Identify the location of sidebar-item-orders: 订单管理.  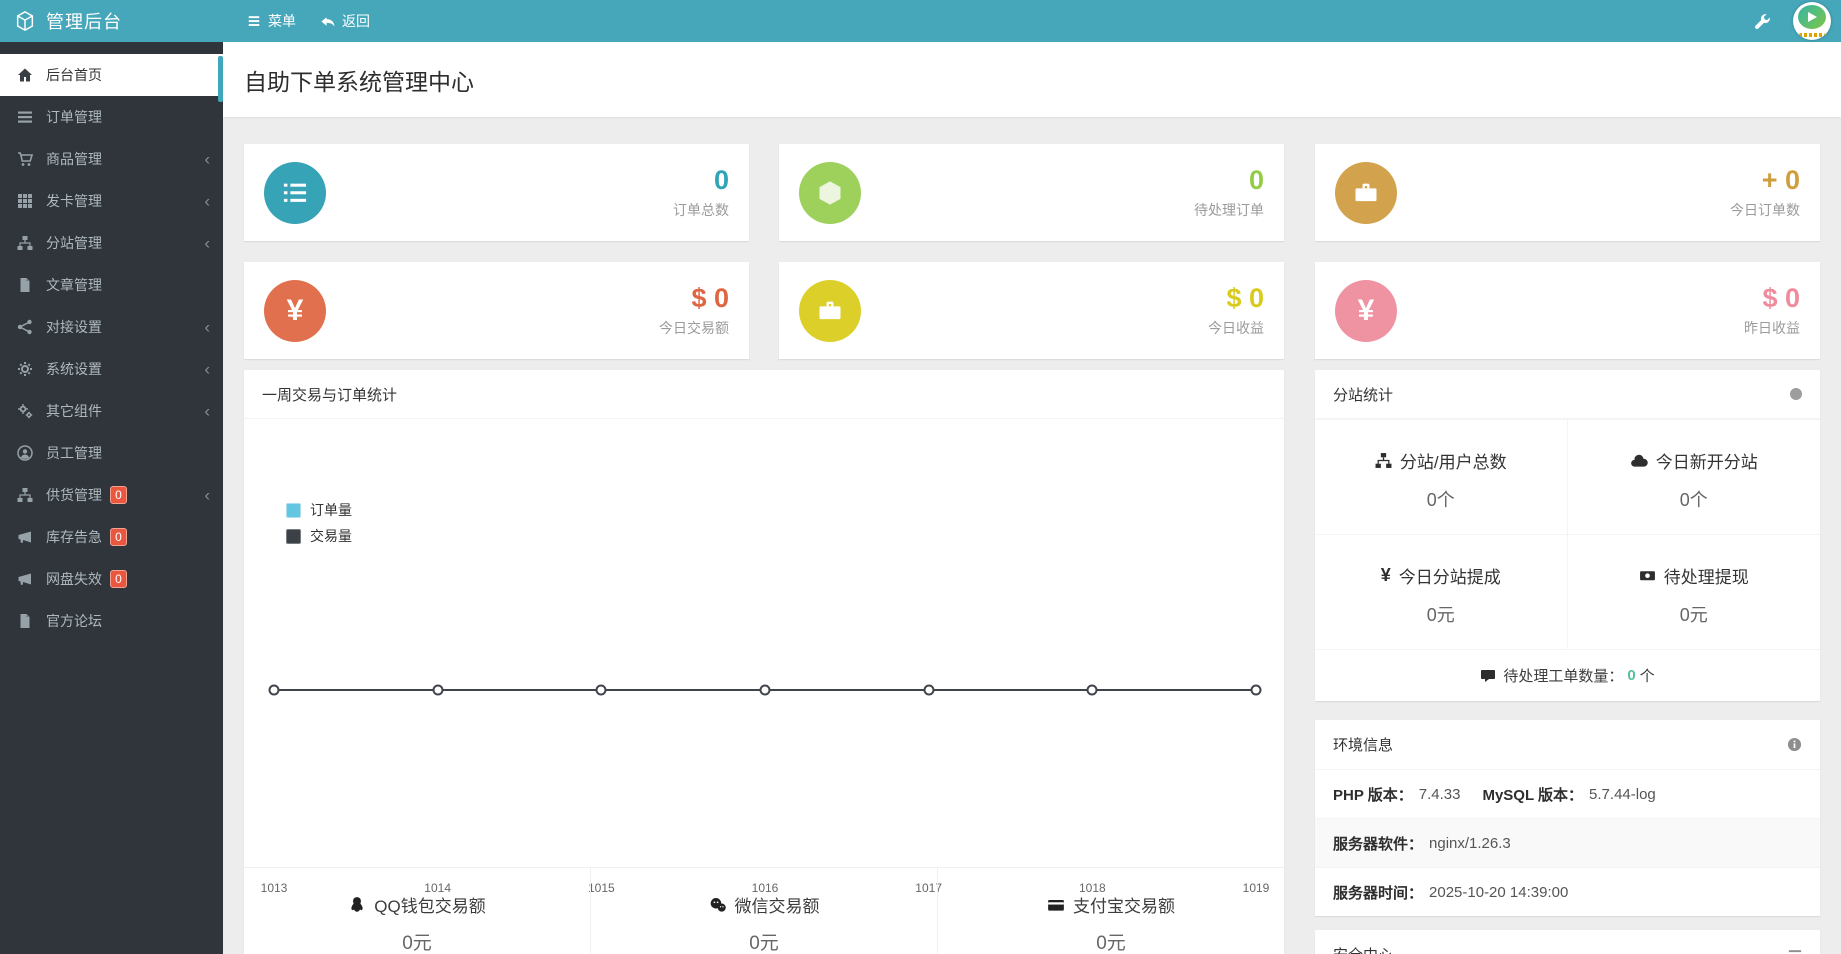
(111, 117).